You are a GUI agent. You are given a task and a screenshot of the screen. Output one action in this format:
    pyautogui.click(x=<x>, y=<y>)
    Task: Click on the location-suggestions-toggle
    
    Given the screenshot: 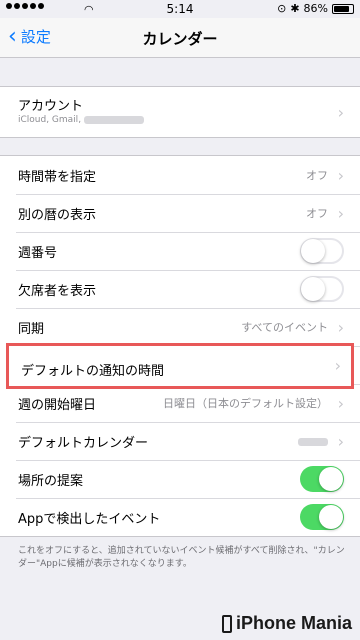 What is the action you would take?
    pyautogui.click(x=322, y=479)
    